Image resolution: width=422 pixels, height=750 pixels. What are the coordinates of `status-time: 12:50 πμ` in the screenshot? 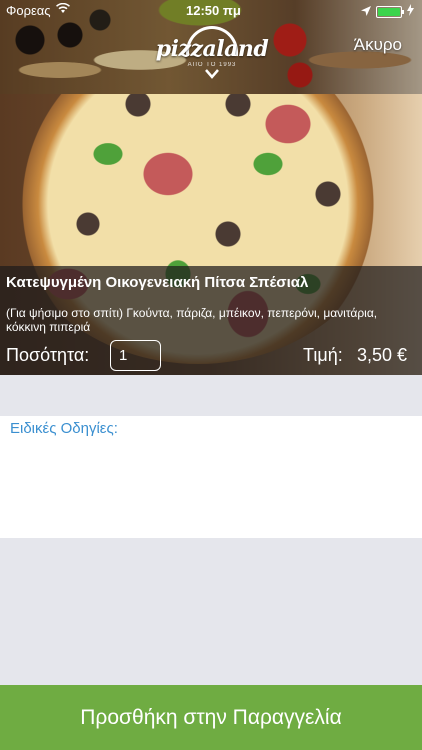 It's located at (213, 10).